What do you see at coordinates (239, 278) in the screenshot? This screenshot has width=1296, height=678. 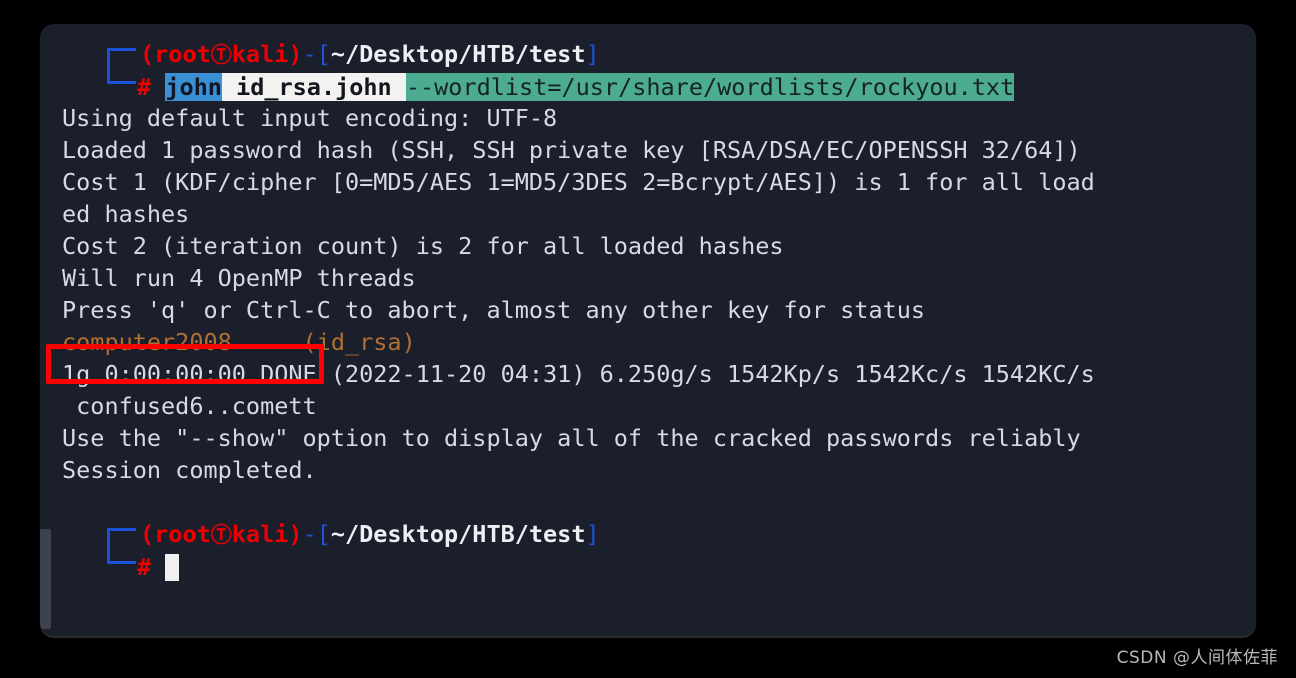 I see `output-line: Will run 4 OpenMP threads` at bounding box center [239, 278].